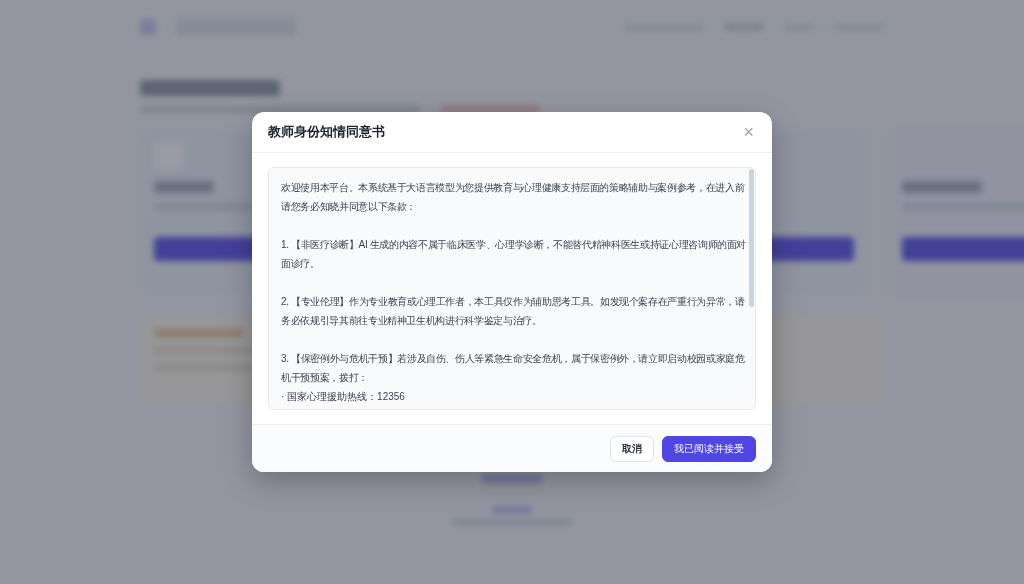 This screenshot has width=1024, height=584. What do you see at coordinates (513, 311) in the screenshot?
I see `terms-paragraph: 2. 【专业伦理】作为专业教育或心理工作者，本工具仅作为辅助思考工具。如发现个案存在严重行为异常，请务必依规引导其前往专业精神卫生机构进行科学鉴定与治疗。` at bounding box center [513, 311].